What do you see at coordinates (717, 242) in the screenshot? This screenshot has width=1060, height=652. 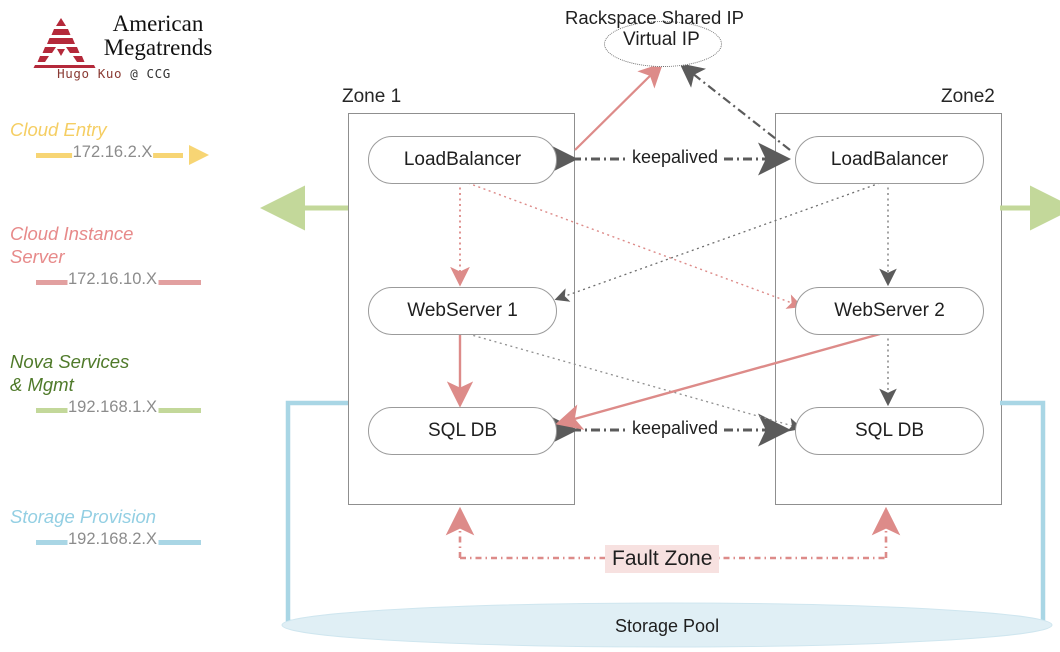 I see `edge-lb2-to-web1` at bounding box center [717, 242].